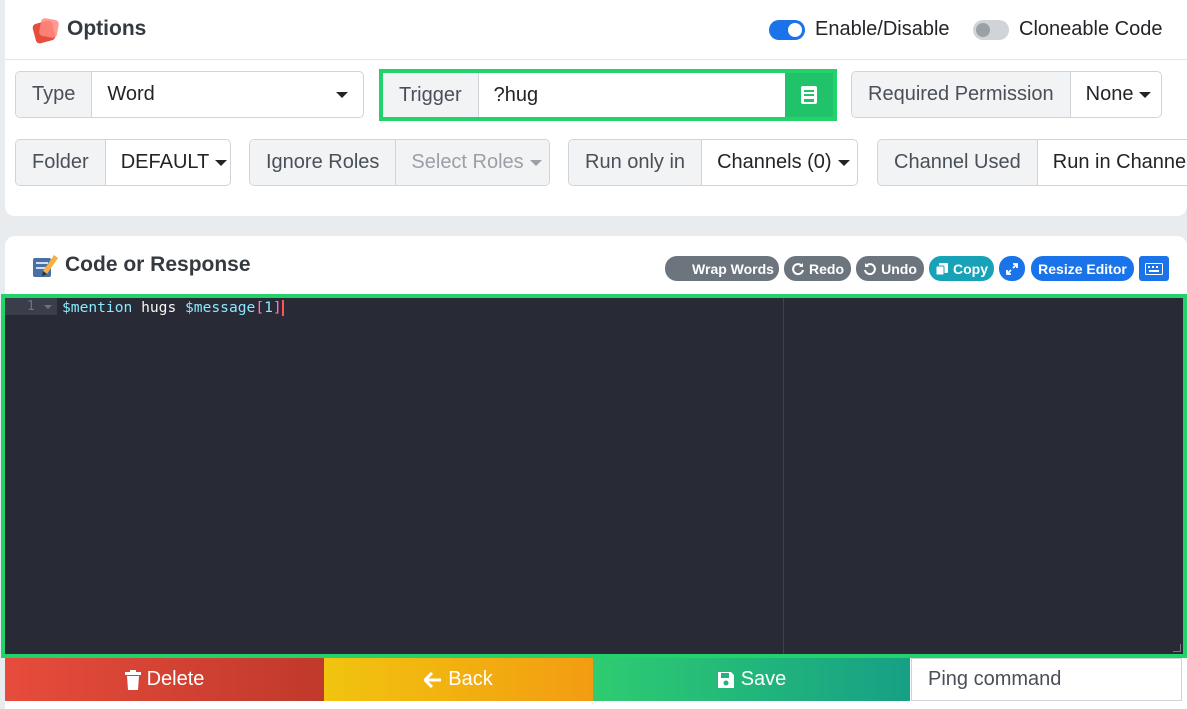  What do you see at coordinates (899, 268) in the screenshot?
I see `undo-label: Undo` at bounding box center [899, 268].